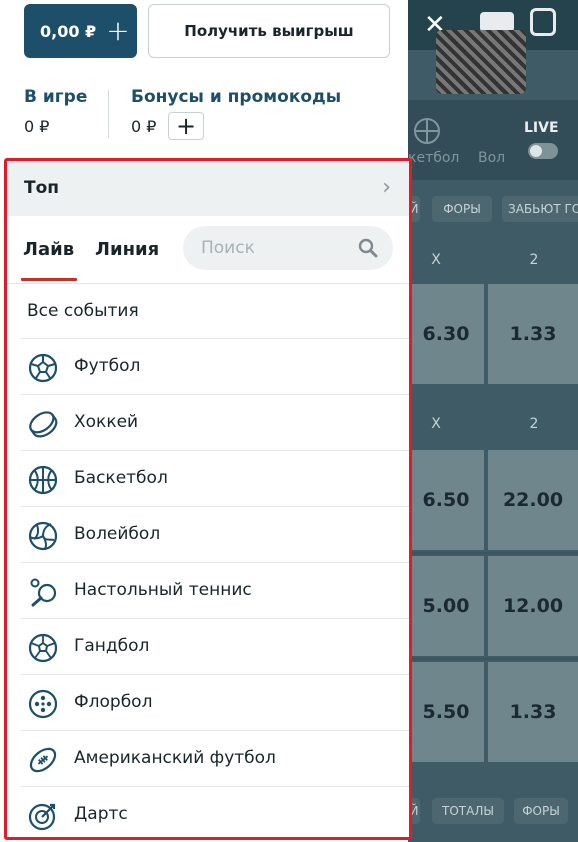  Describe the element at coordinates (163, 590) in the screenshot. I see `sport-item-label: Настольный теннис` at that location.